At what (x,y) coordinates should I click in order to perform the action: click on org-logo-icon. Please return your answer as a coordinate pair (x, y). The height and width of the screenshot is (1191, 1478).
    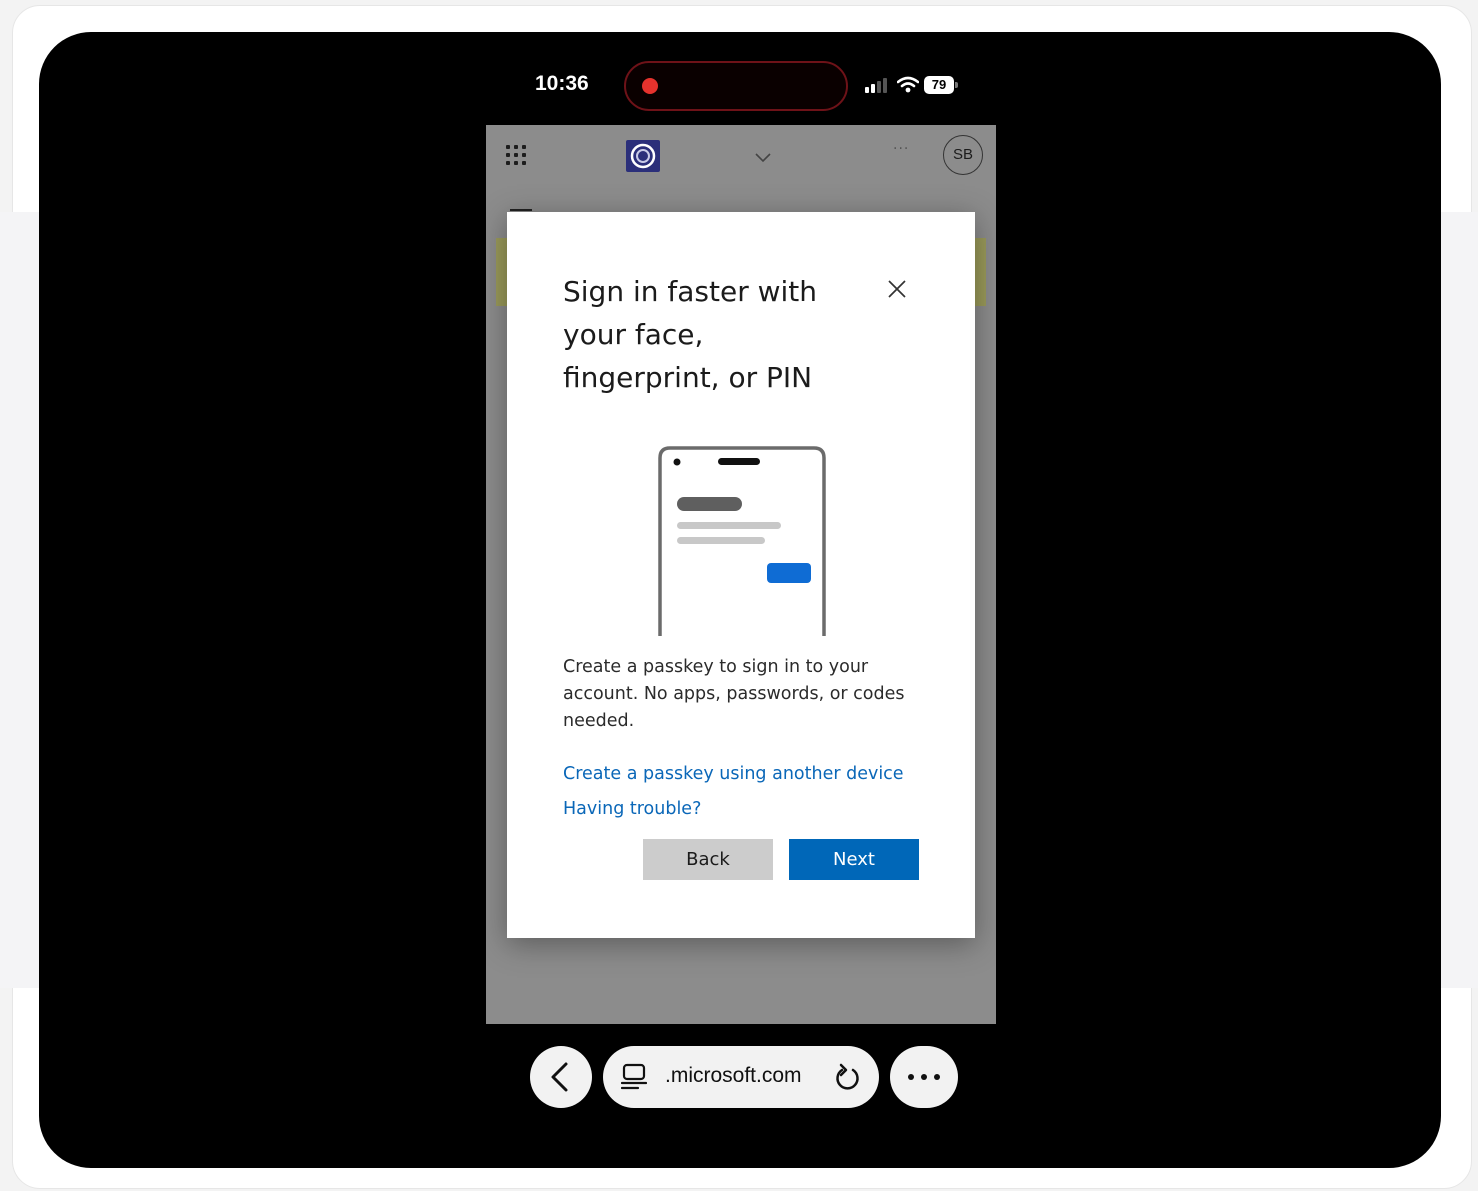
    Looking at the image, I should click on (643, 156).